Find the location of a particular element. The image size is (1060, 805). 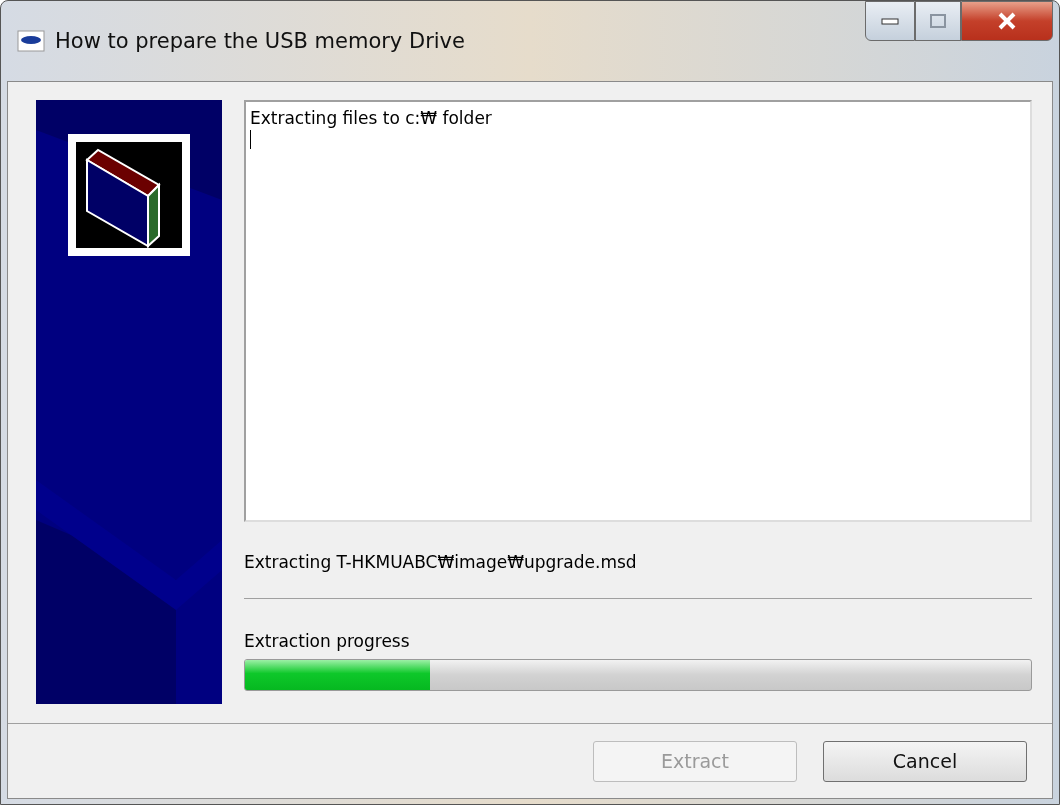

minimize-icon is located at coordinates (890, 21).